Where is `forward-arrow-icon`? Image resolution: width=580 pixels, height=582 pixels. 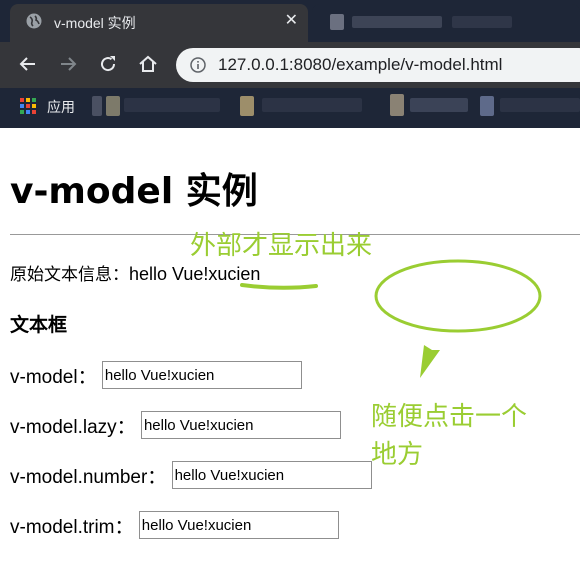 forward-arrow-icon is located at coordinates (68, 64).